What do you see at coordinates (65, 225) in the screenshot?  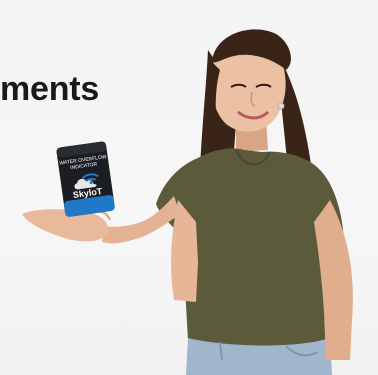 I see `open-palm` at bounding box center [65, 225].